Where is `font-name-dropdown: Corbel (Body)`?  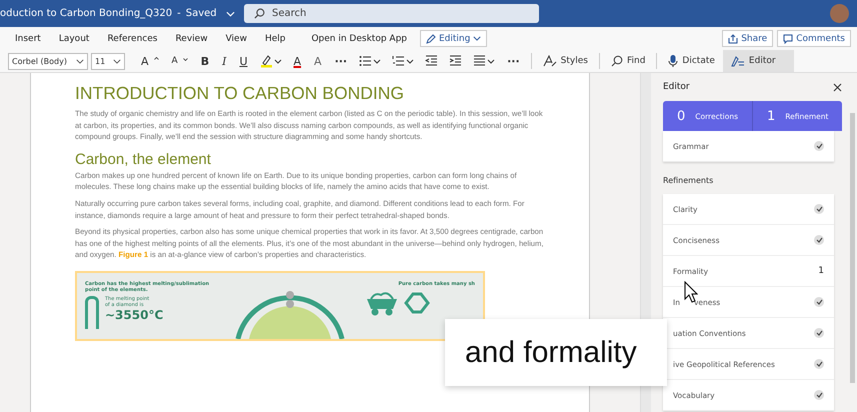 font-name-dropdown: Corbel (Body) is located at coordinates (48, 61).